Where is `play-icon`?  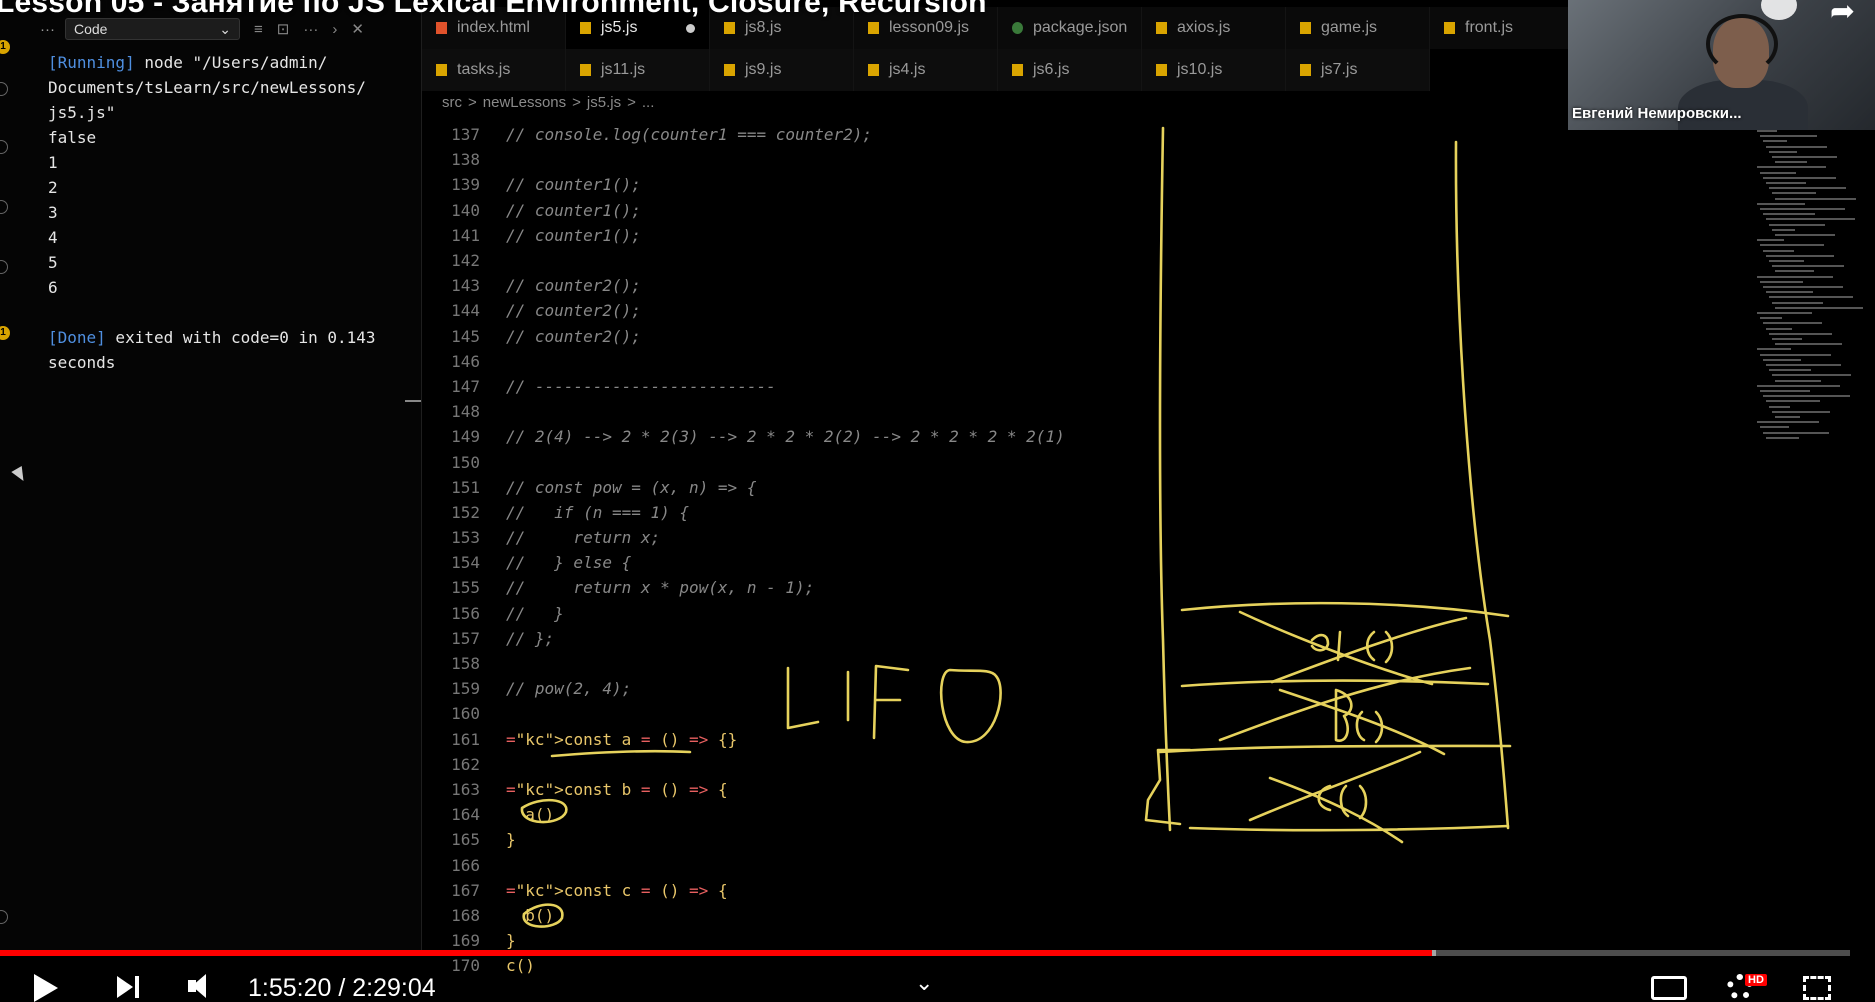
play-icon is located at coordinates (46, 988).